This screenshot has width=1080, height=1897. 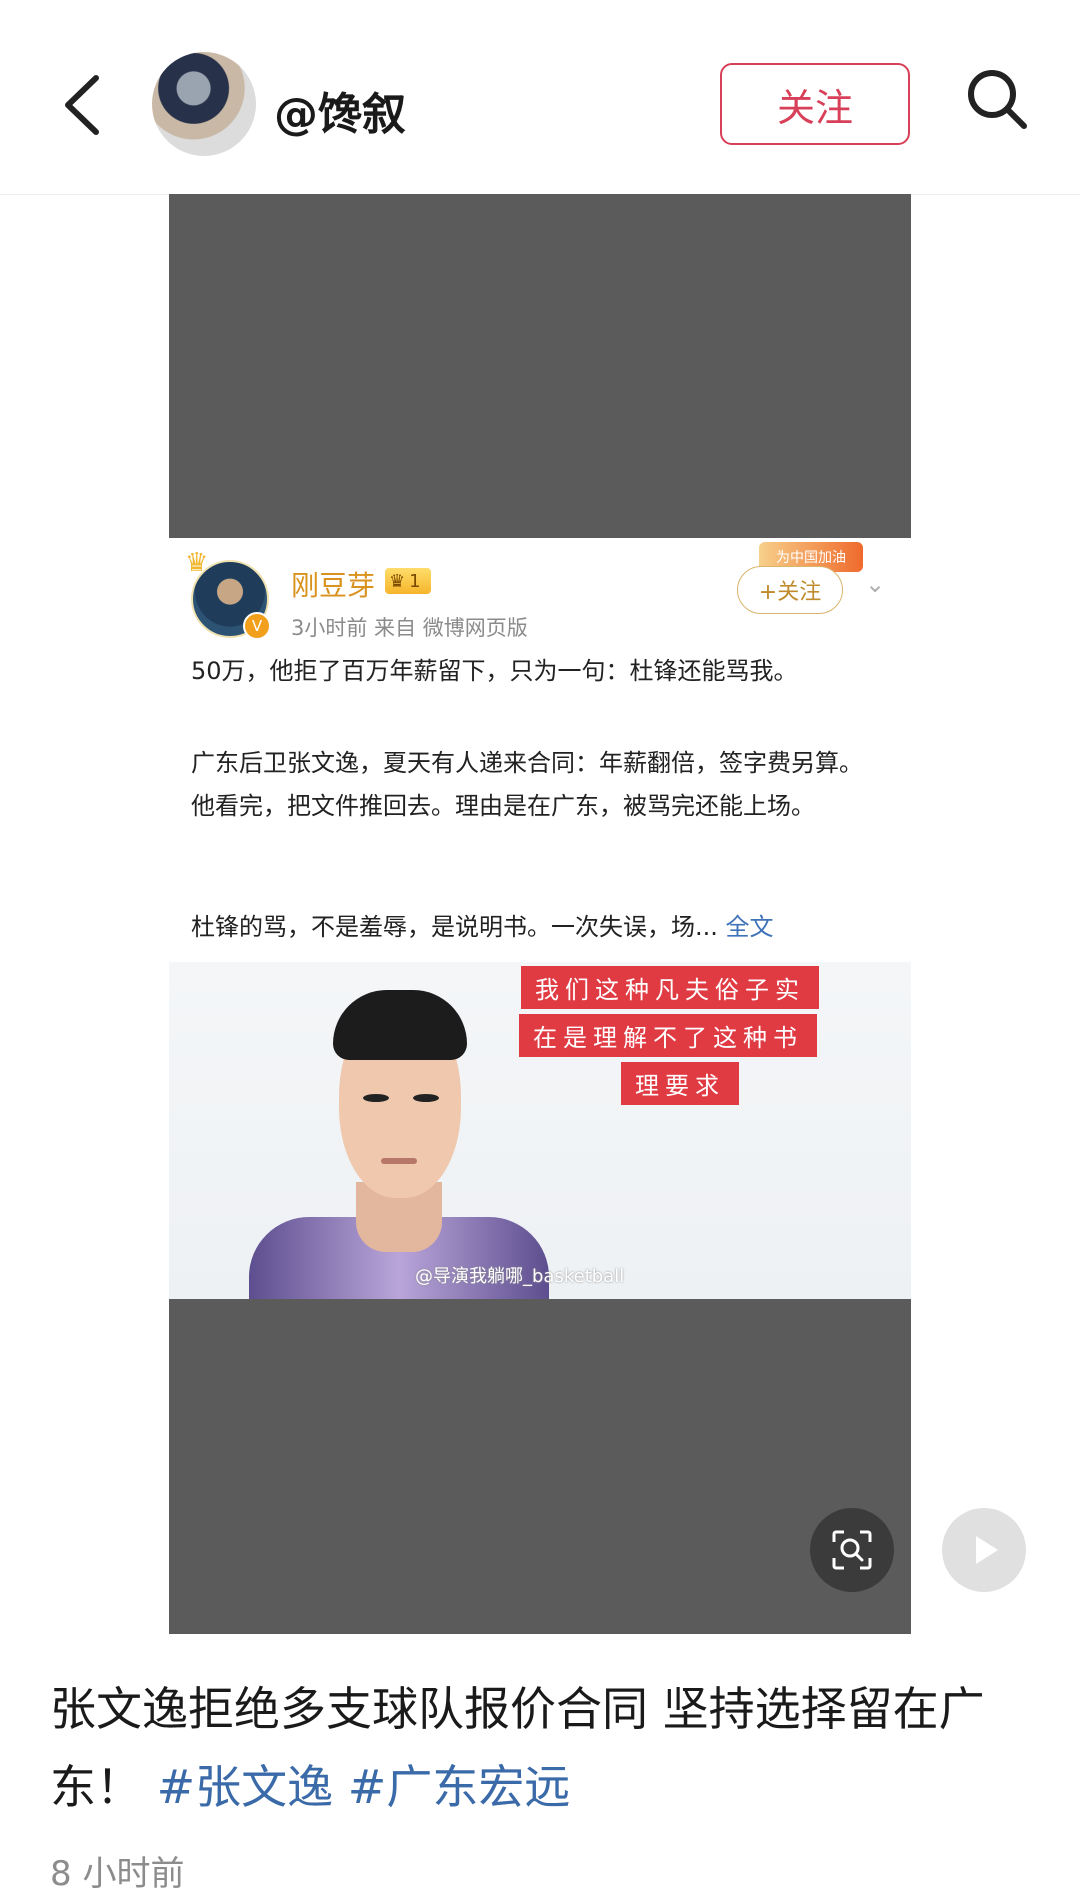 What do you see at coordinates (545, 1748) in the screenshot?
I see `post-title: 张文逸拒绝多支球队报价合同 坚持选择留在广东！ #张文逸 #广东宏远` at bounding box center [545, 1748].